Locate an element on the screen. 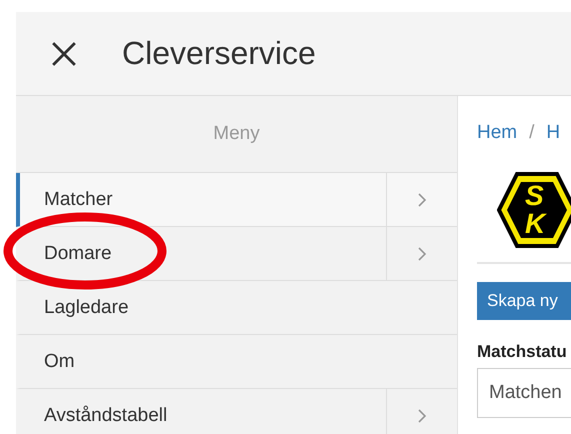  club-logo: S K is located at coordinates (534, 210).